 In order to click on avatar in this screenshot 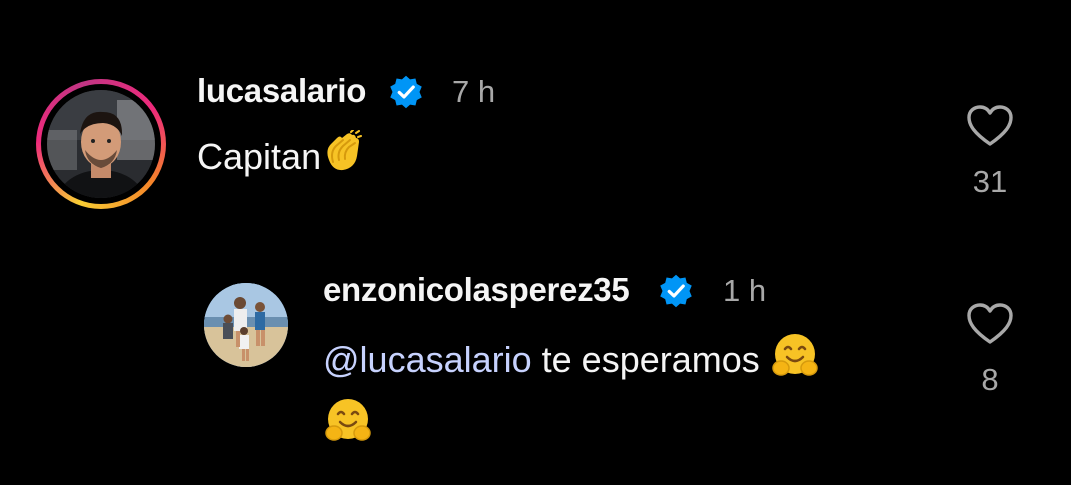, I will do `click(246, 325)`.